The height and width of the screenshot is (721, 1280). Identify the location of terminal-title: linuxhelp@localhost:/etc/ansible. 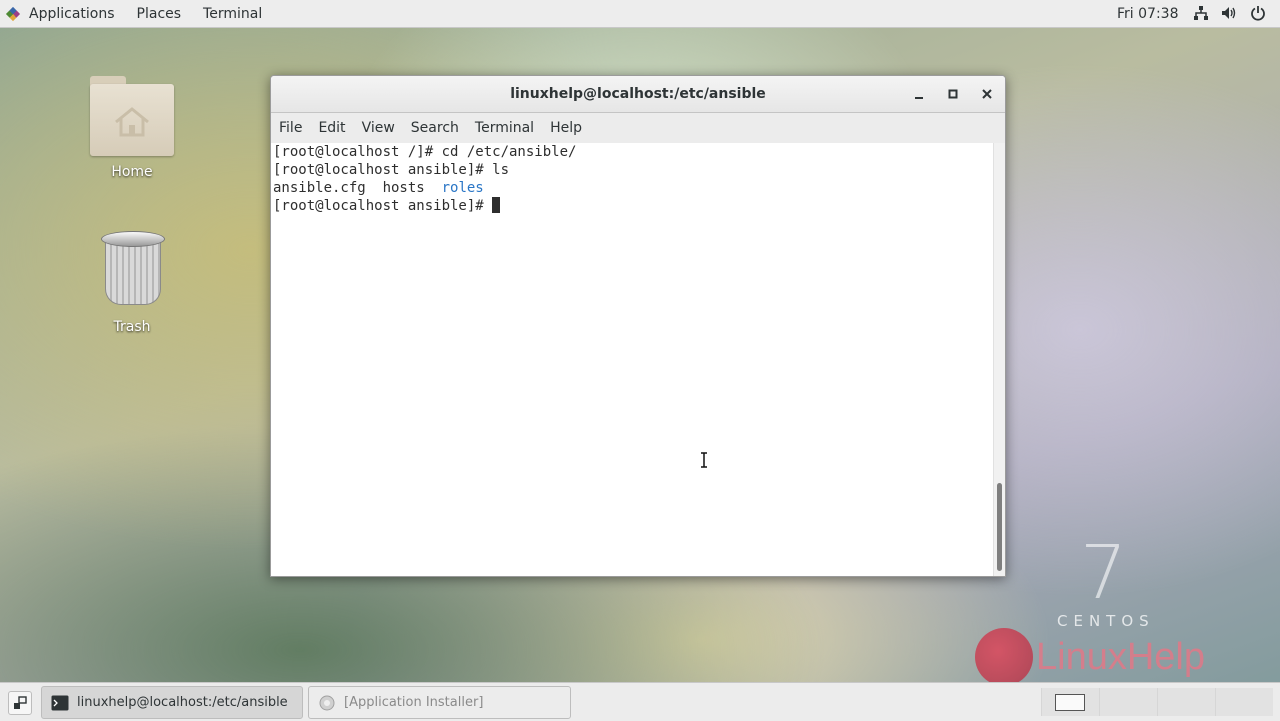
(638, 94).